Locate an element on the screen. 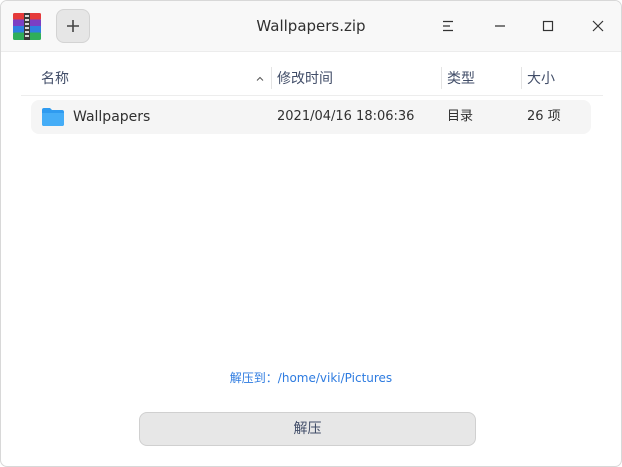  table-row: Wallpapers 2021/04/16 18:06:36 目录 26 项 is located at coordinates (311, 117).